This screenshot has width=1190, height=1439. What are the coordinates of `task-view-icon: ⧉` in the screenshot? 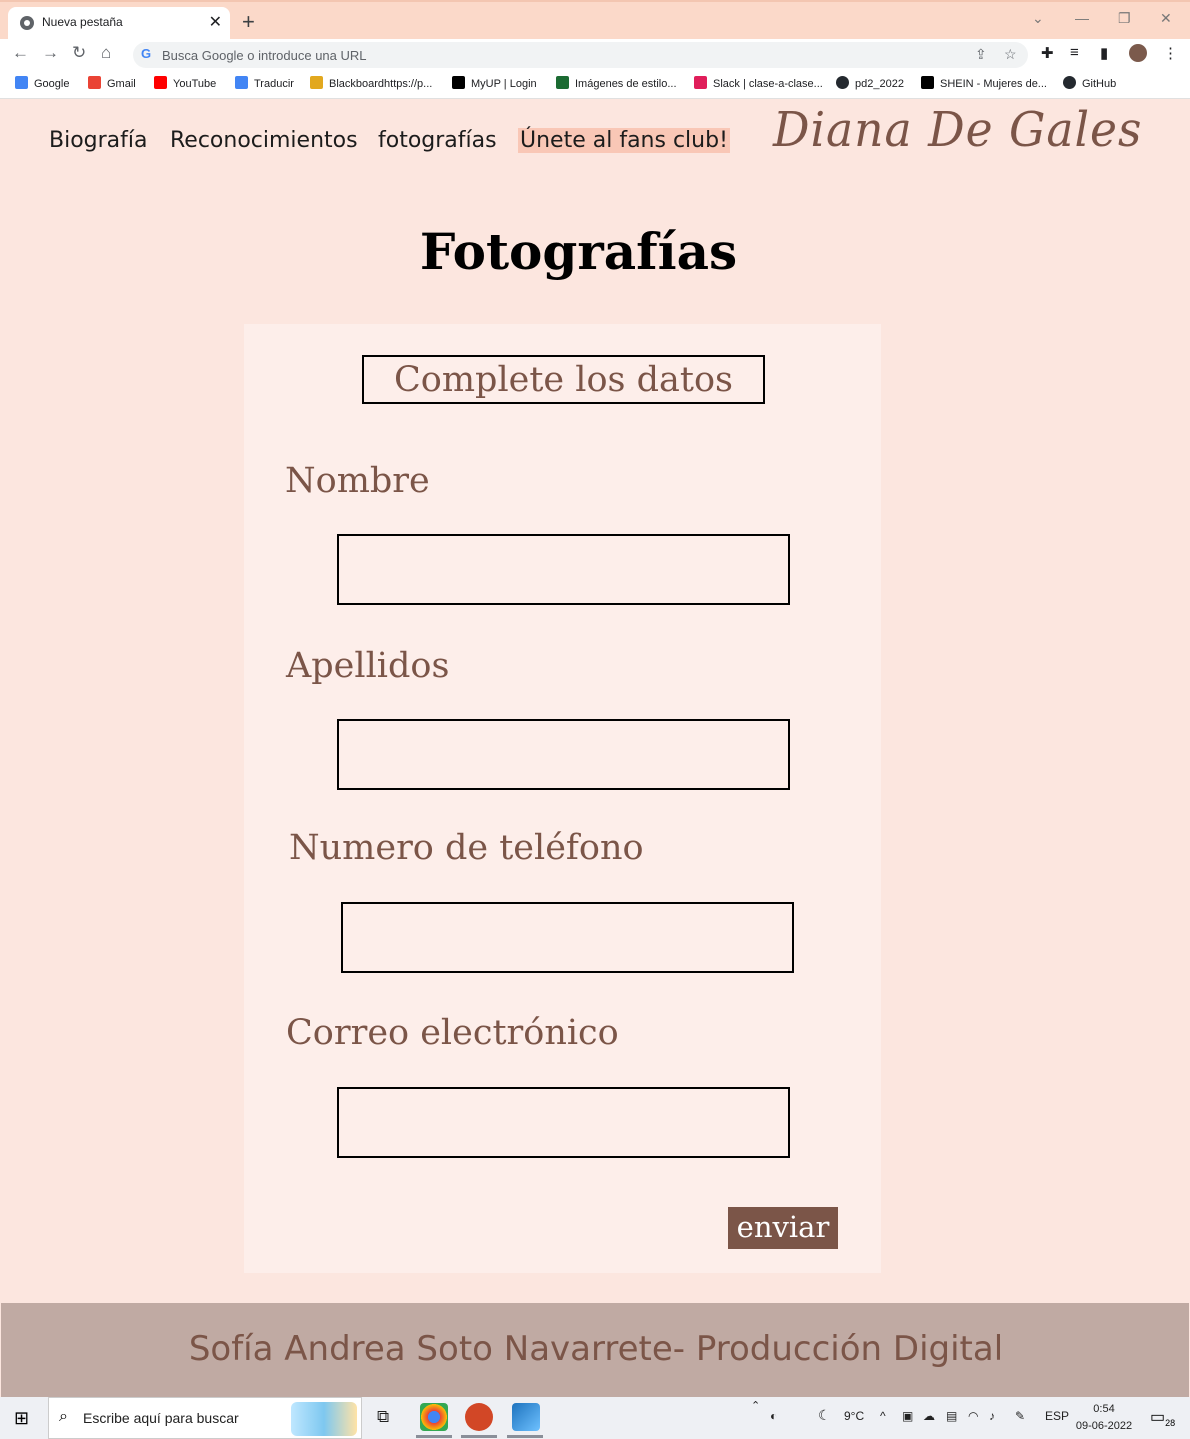 It's located at (383, 1417).